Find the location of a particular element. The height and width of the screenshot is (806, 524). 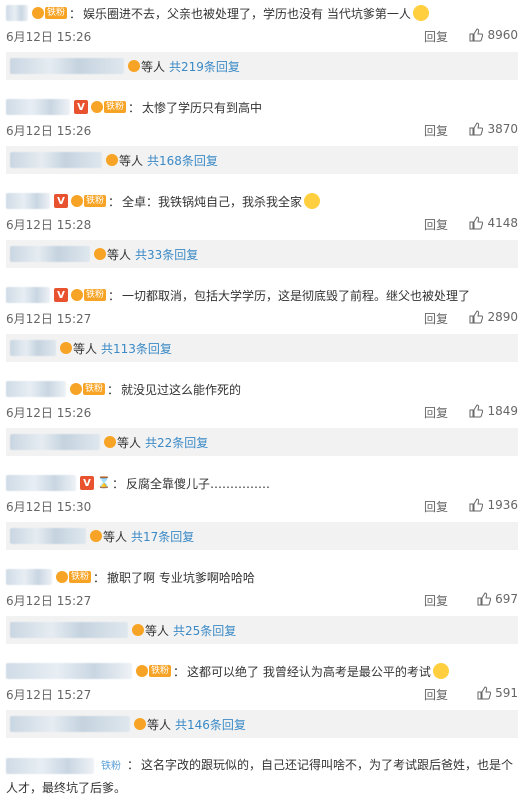

comment-text: 太惨了学历只有到高中 is located at coordinates (202, 107).